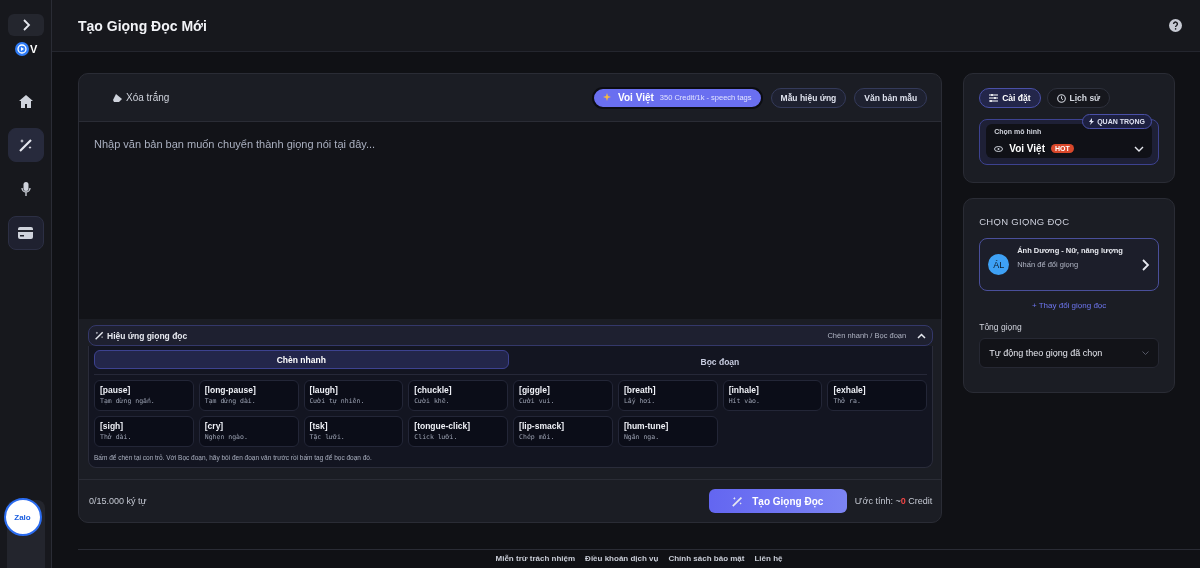 The width and height of the screenshot is (1200, 568). What do you see at coordinates (768, 558) in the screenshot?
I see `footer-link: Liên hệ` at bounding box center [768, 558].